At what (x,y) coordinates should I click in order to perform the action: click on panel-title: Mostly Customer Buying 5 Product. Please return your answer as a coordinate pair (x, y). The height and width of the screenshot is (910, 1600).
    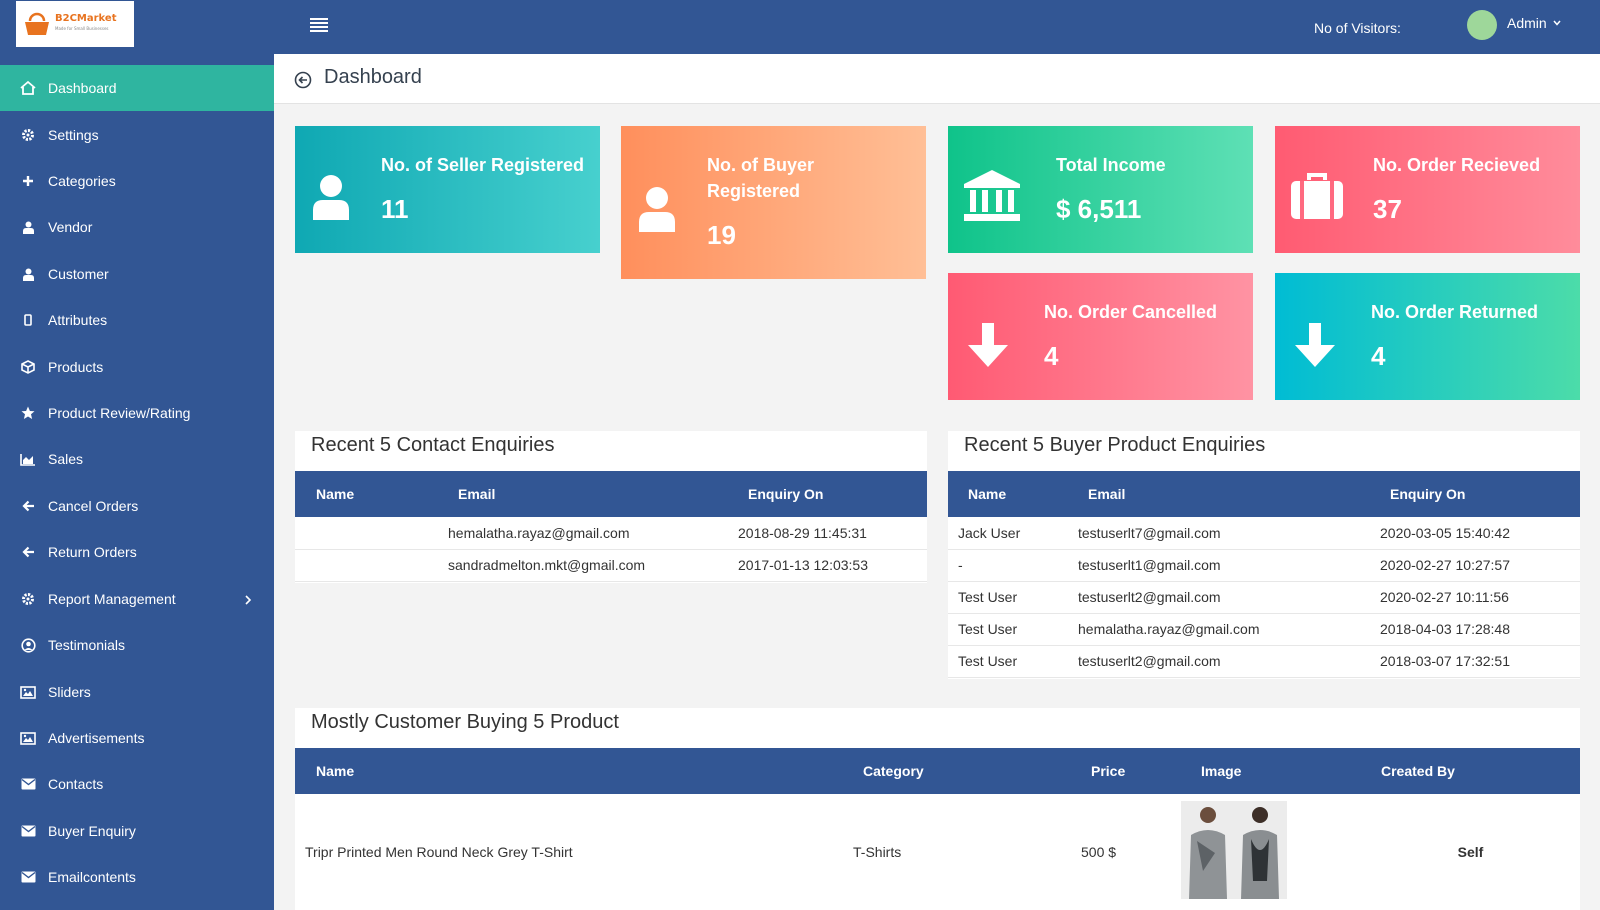
    Looking at the image, I should click on (465, 722).